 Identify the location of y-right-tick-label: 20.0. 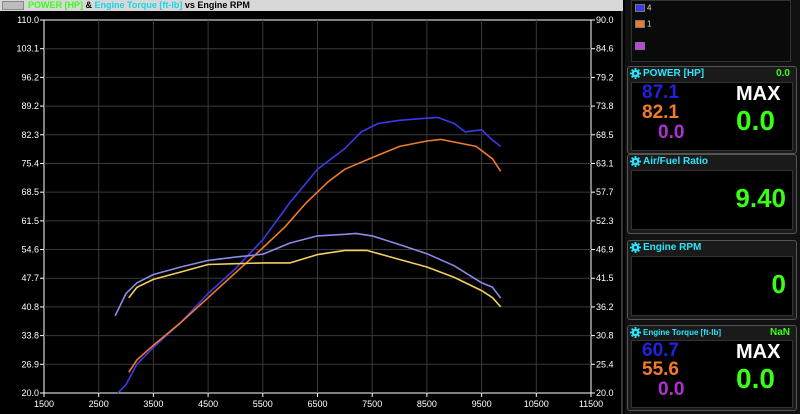
(605, 393).